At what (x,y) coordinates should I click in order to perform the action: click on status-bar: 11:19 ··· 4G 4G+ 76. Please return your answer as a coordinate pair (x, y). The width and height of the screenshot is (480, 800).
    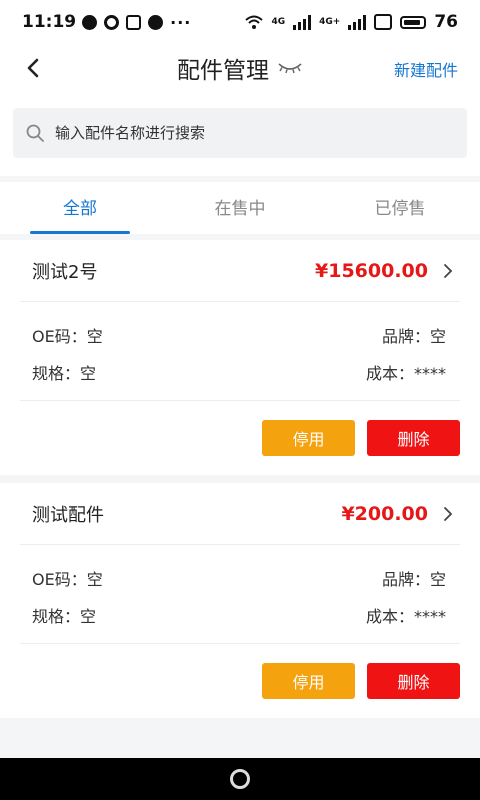
    Looking at the image, I should click on (240, 22).